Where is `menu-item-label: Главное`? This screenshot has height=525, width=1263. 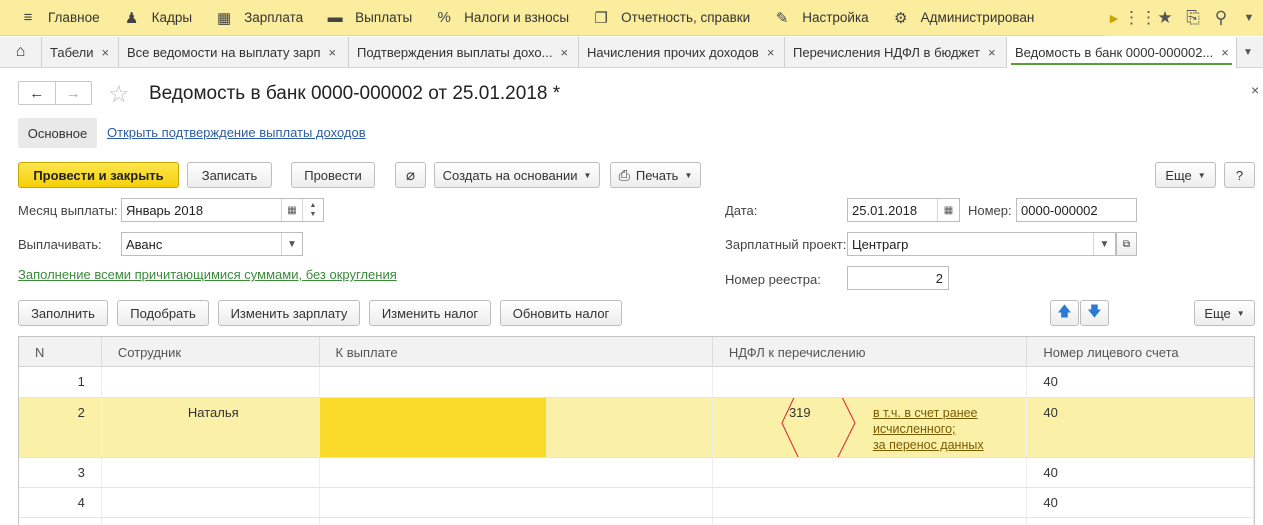 menu-item-label: Главное is located at coordinates (74, 17).